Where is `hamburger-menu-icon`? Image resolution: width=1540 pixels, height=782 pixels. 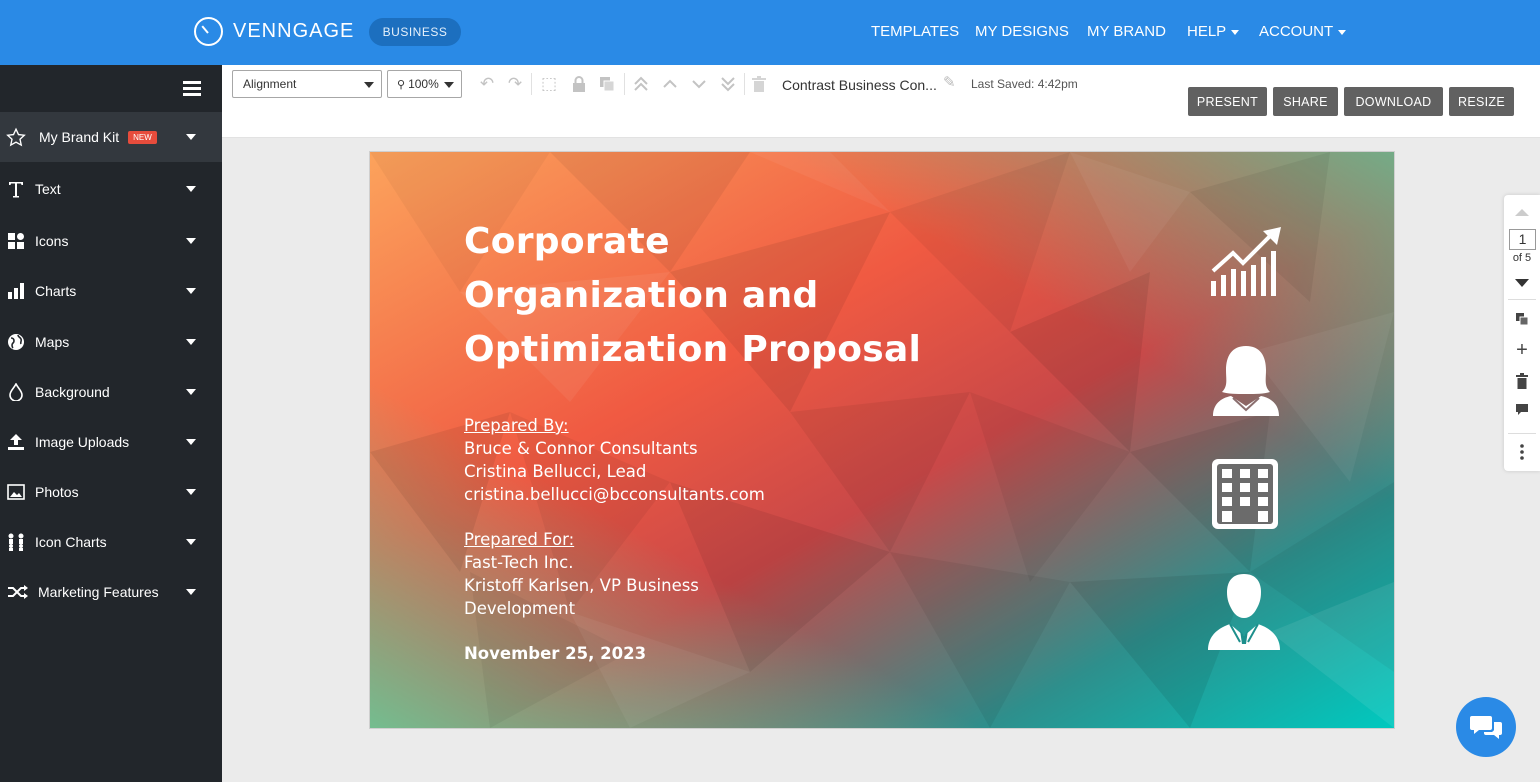
hamburger-menu-icon is located at coordinates (192, 88).